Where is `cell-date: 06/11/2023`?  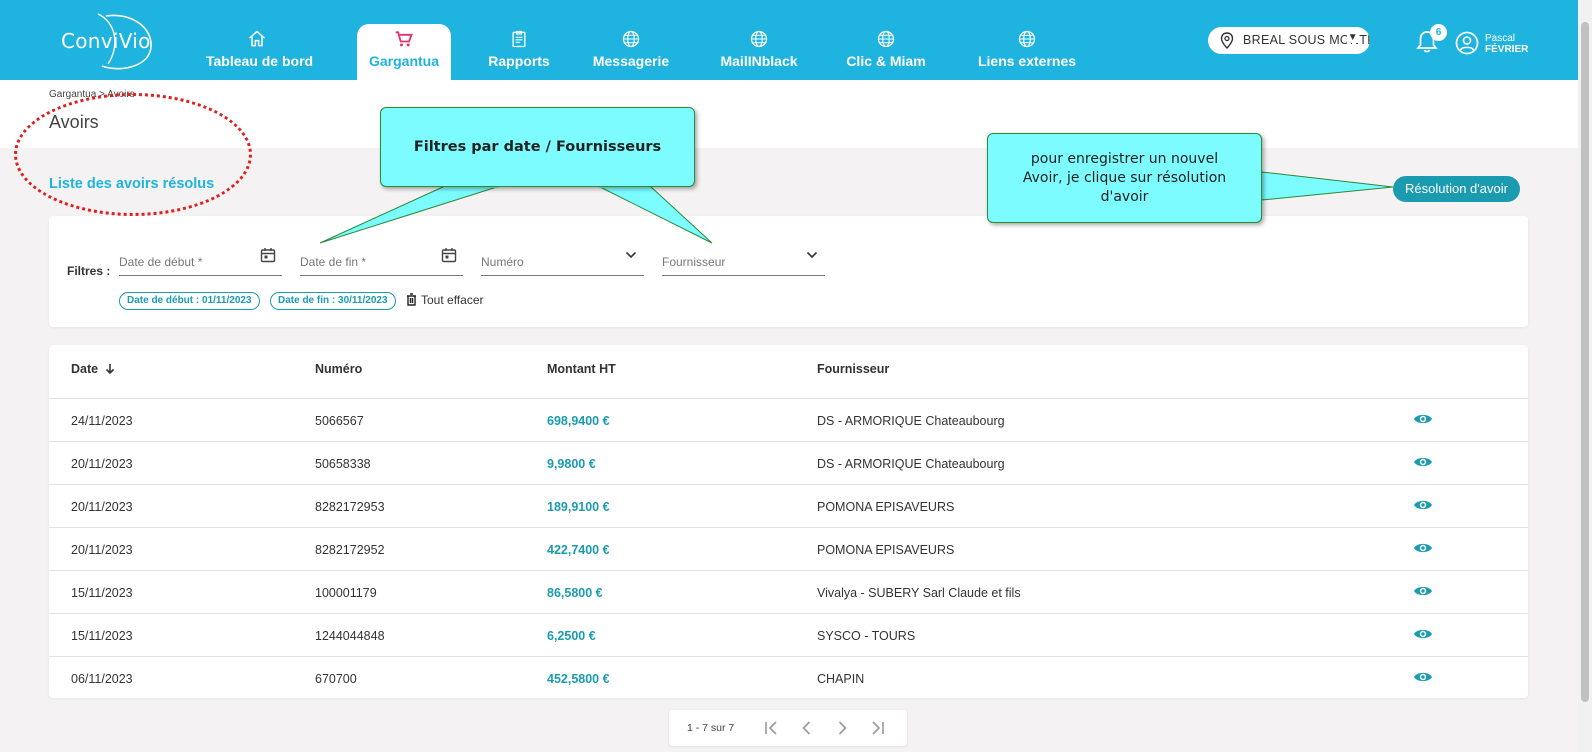 cell-date: 06/11/2023 is located at coordinates (102, 679).